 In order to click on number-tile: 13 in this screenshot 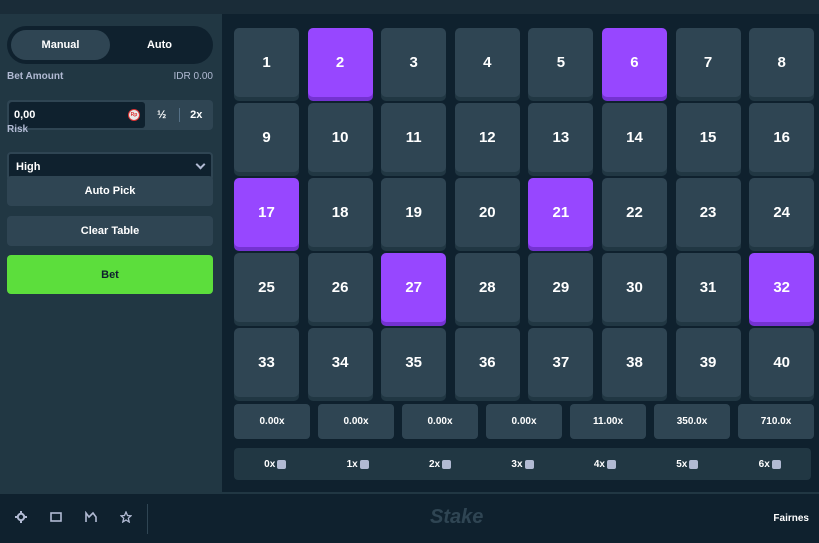, I will do `click(561, 137)`.